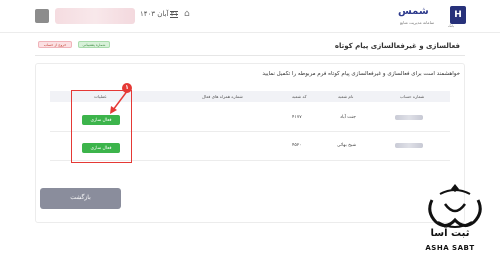 This screenshot has width=500, height=260. What do you see at coordinates (95, 16) in the screenshot?
I see `user-name-blurred` at bounding box center [95, 16].